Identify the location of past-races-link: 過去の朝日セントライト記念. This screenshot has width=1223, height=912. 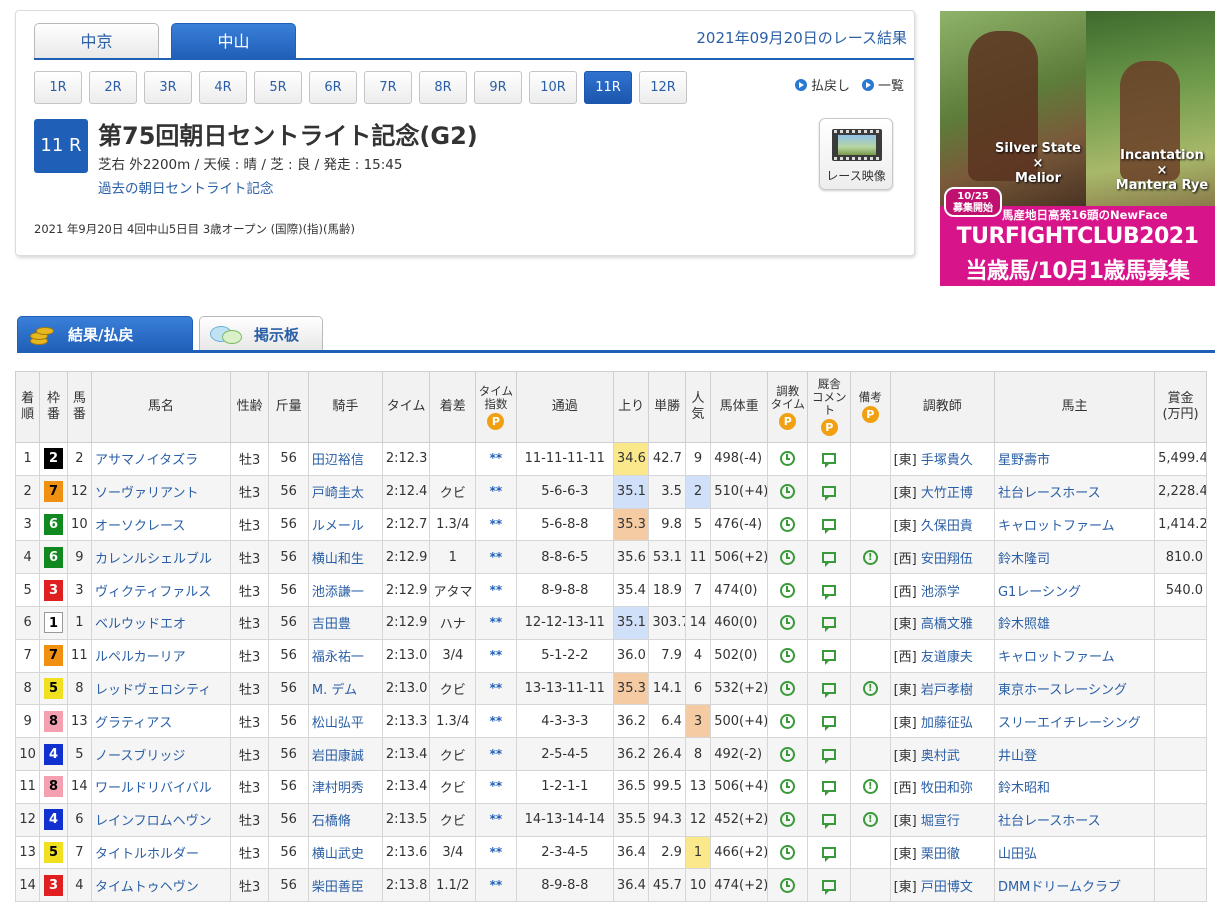
(186, 187).